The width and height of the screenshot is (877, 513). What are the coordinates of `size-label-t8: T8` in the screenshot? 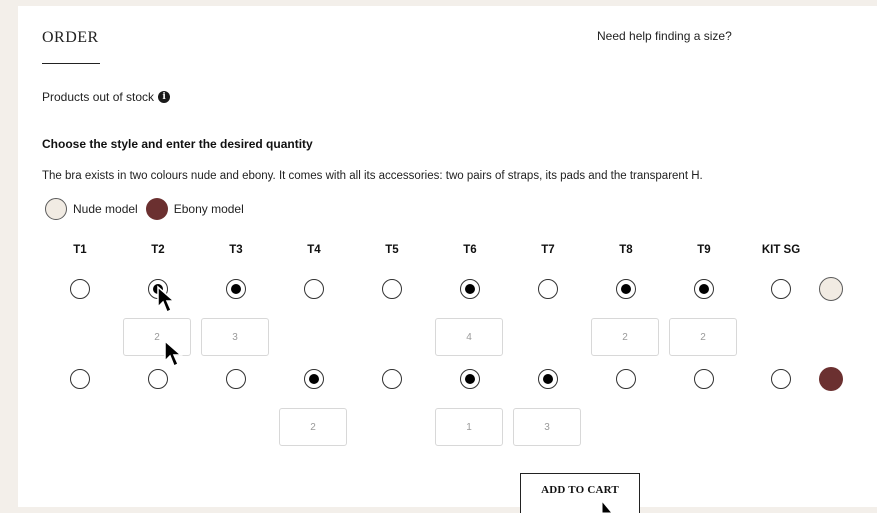 It's located at (626, 250).